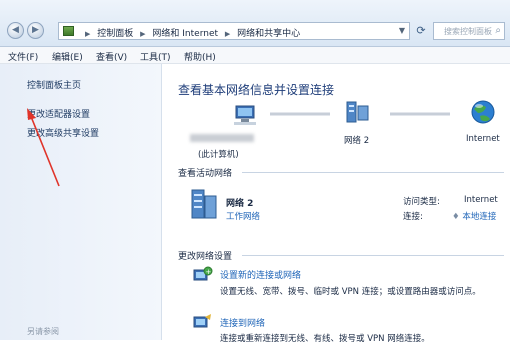  Describe the element at coordinates (350, 292) in the screenshot. I see `setup-new-connection-desc: 设置无线、宽带、拨号、临时或 VPN 连接；或设置路由器或访问点。` at that location.